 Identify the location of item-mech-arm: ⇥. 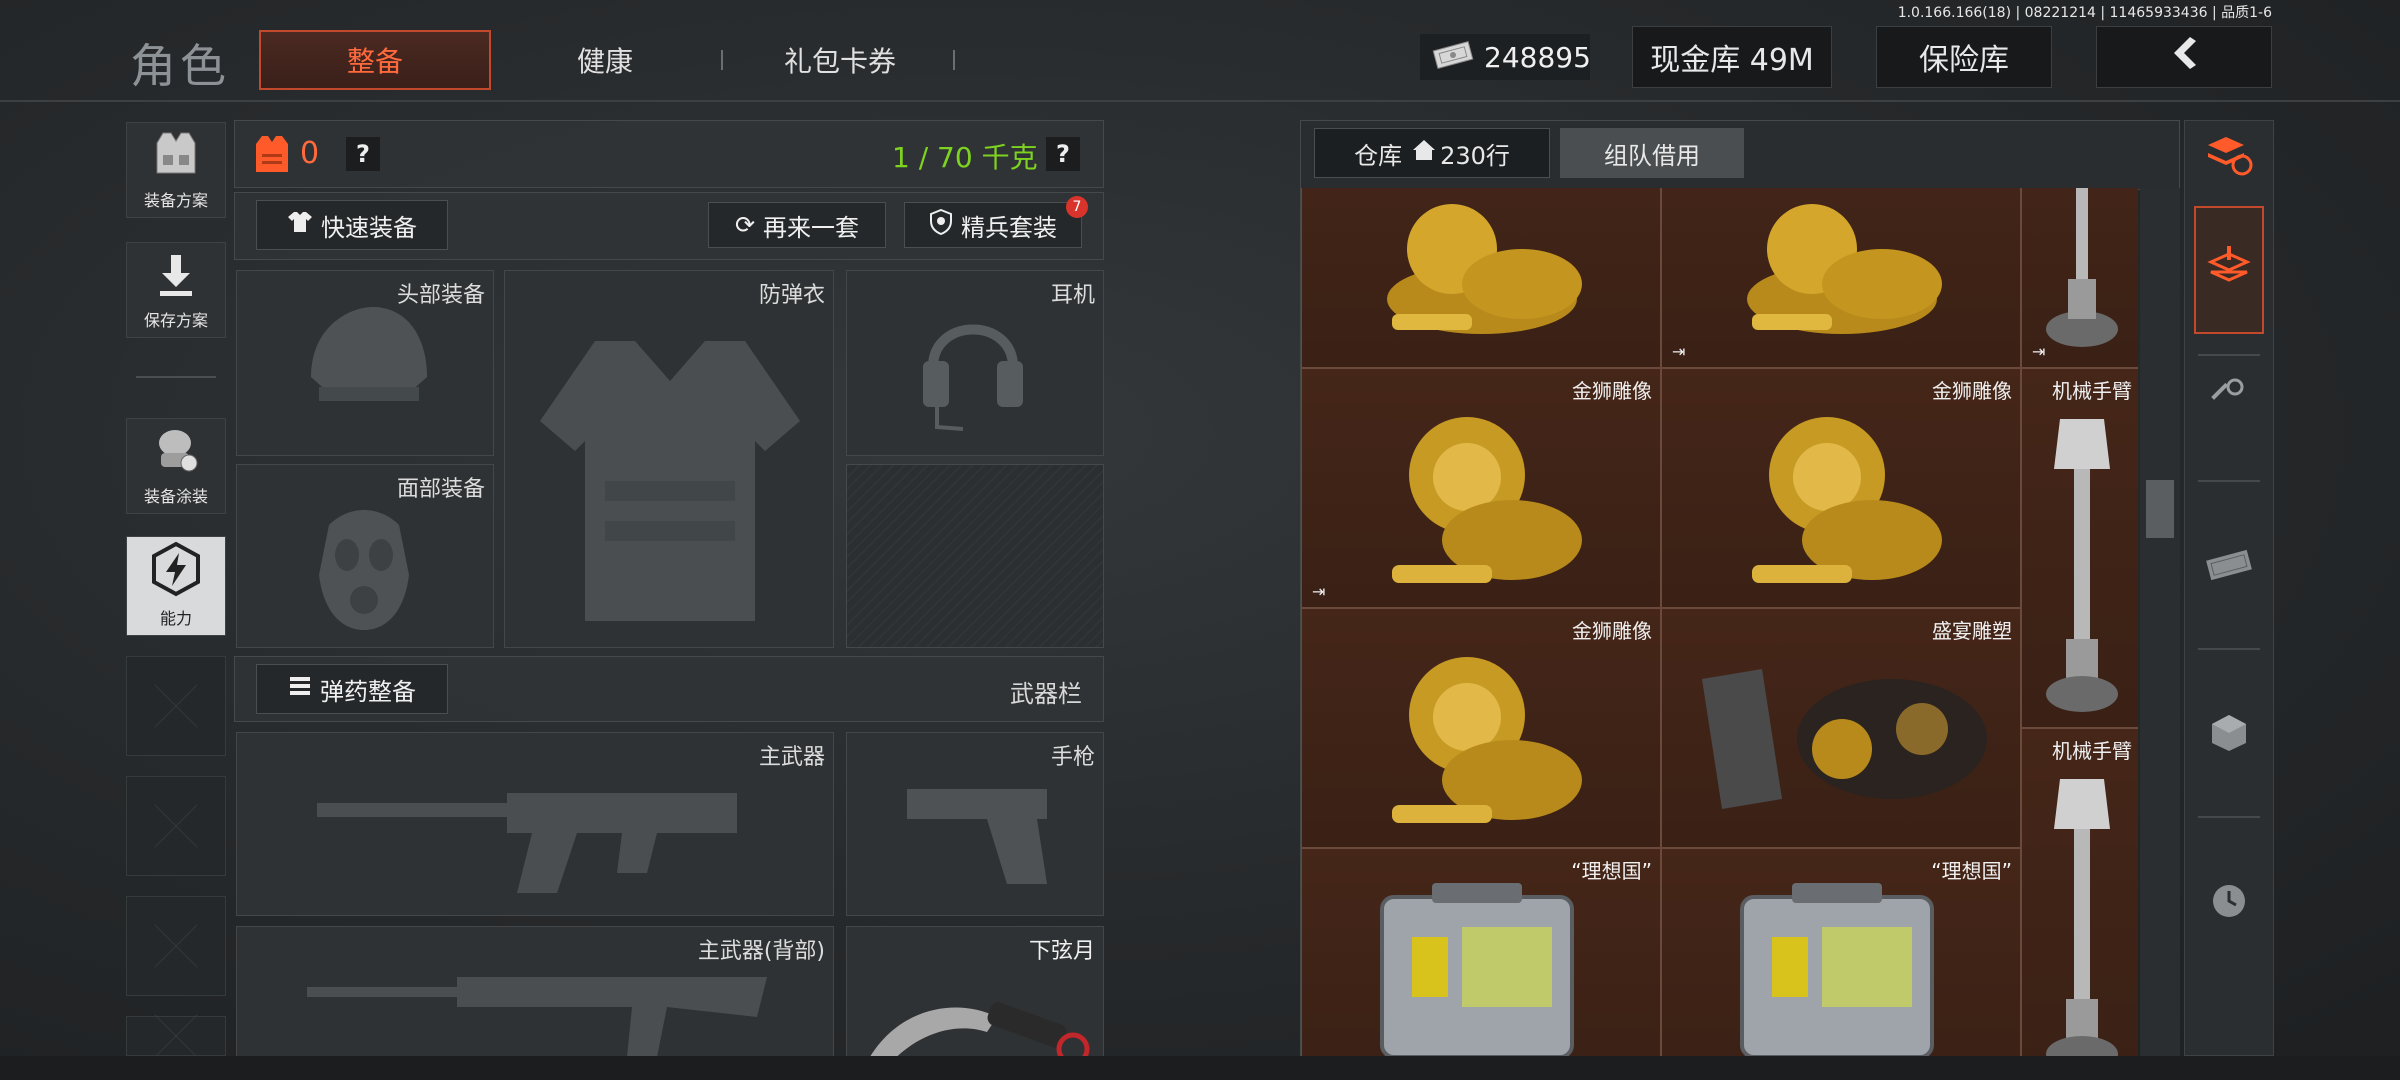
(2079, 278).